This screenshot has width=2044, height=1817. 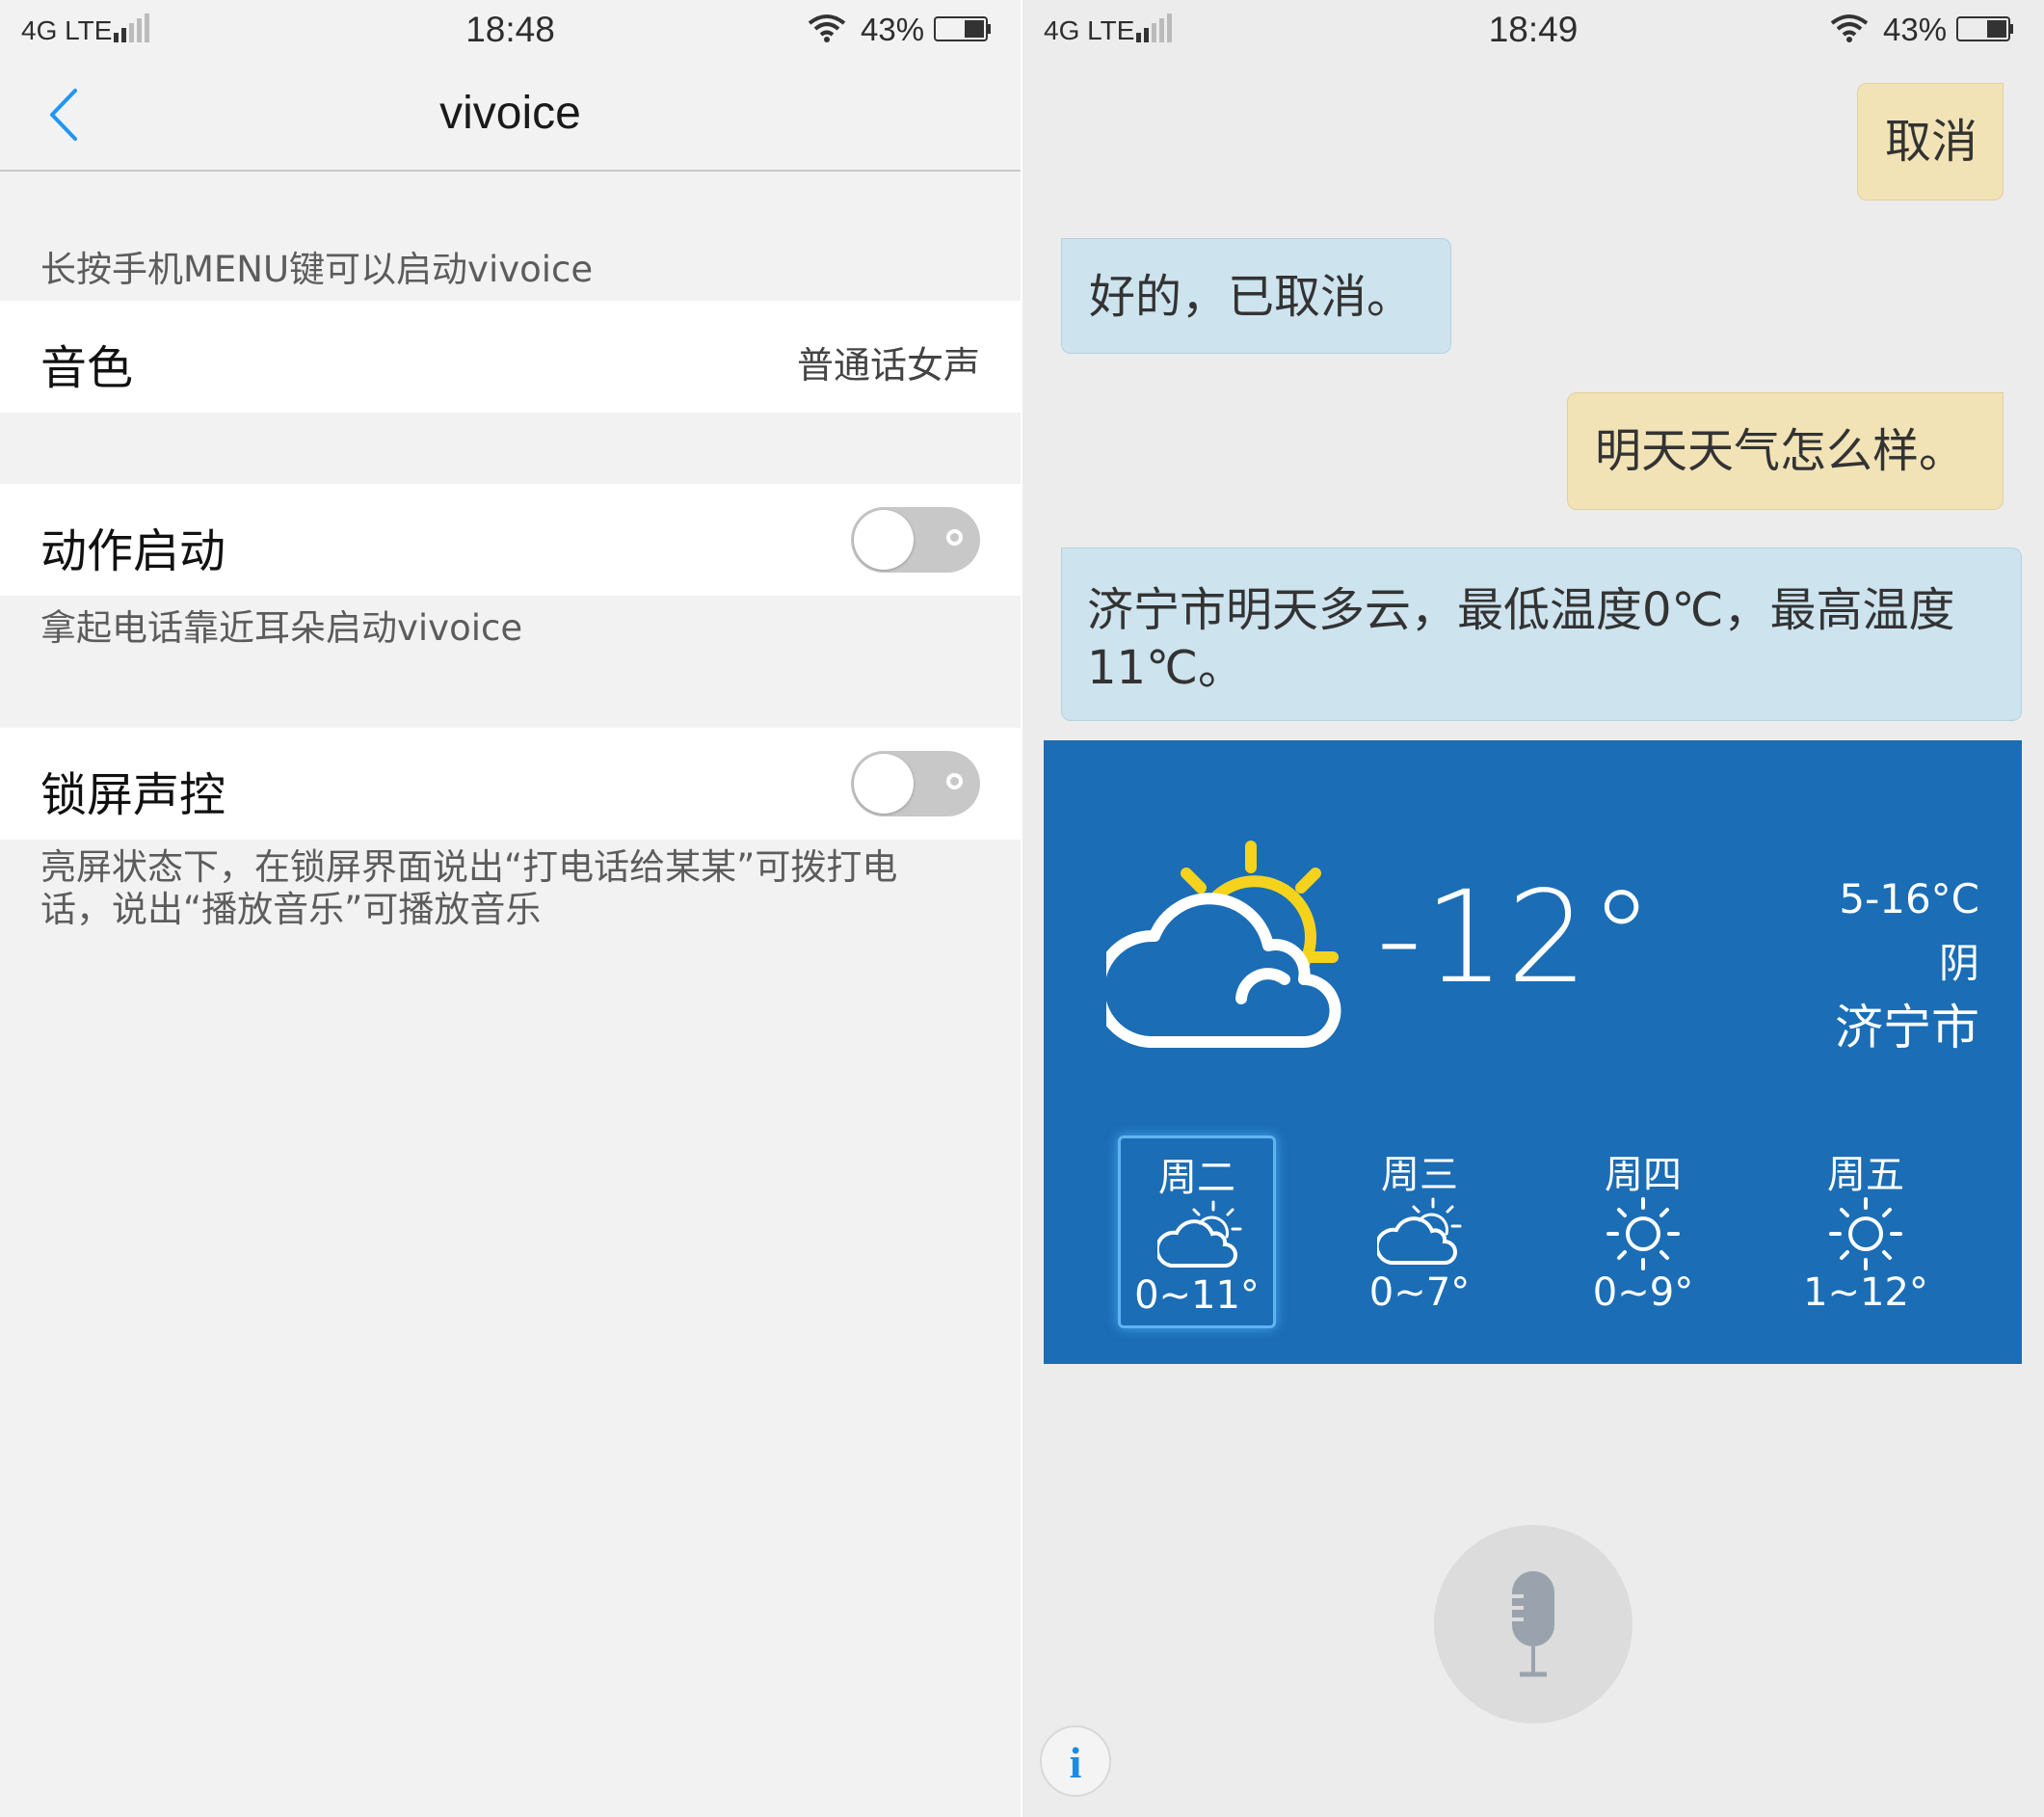 What do you see at coordinates (1530, 1624) in the screenshot?
I see `microphone-icon` at bounding box center [1530, 1624].